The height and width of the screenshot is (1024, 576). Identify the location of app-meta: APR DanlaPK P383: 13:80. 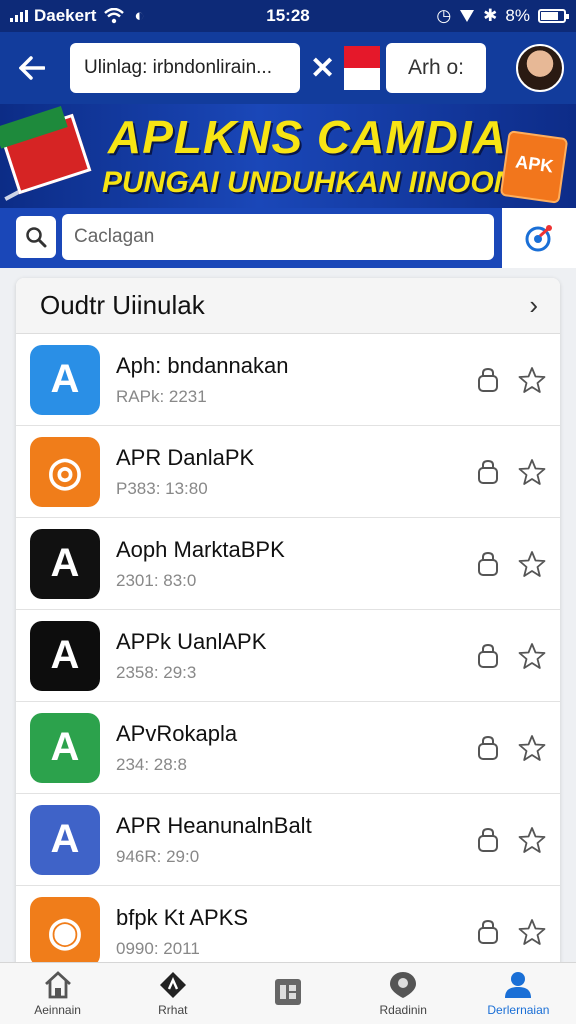
(296, 472).